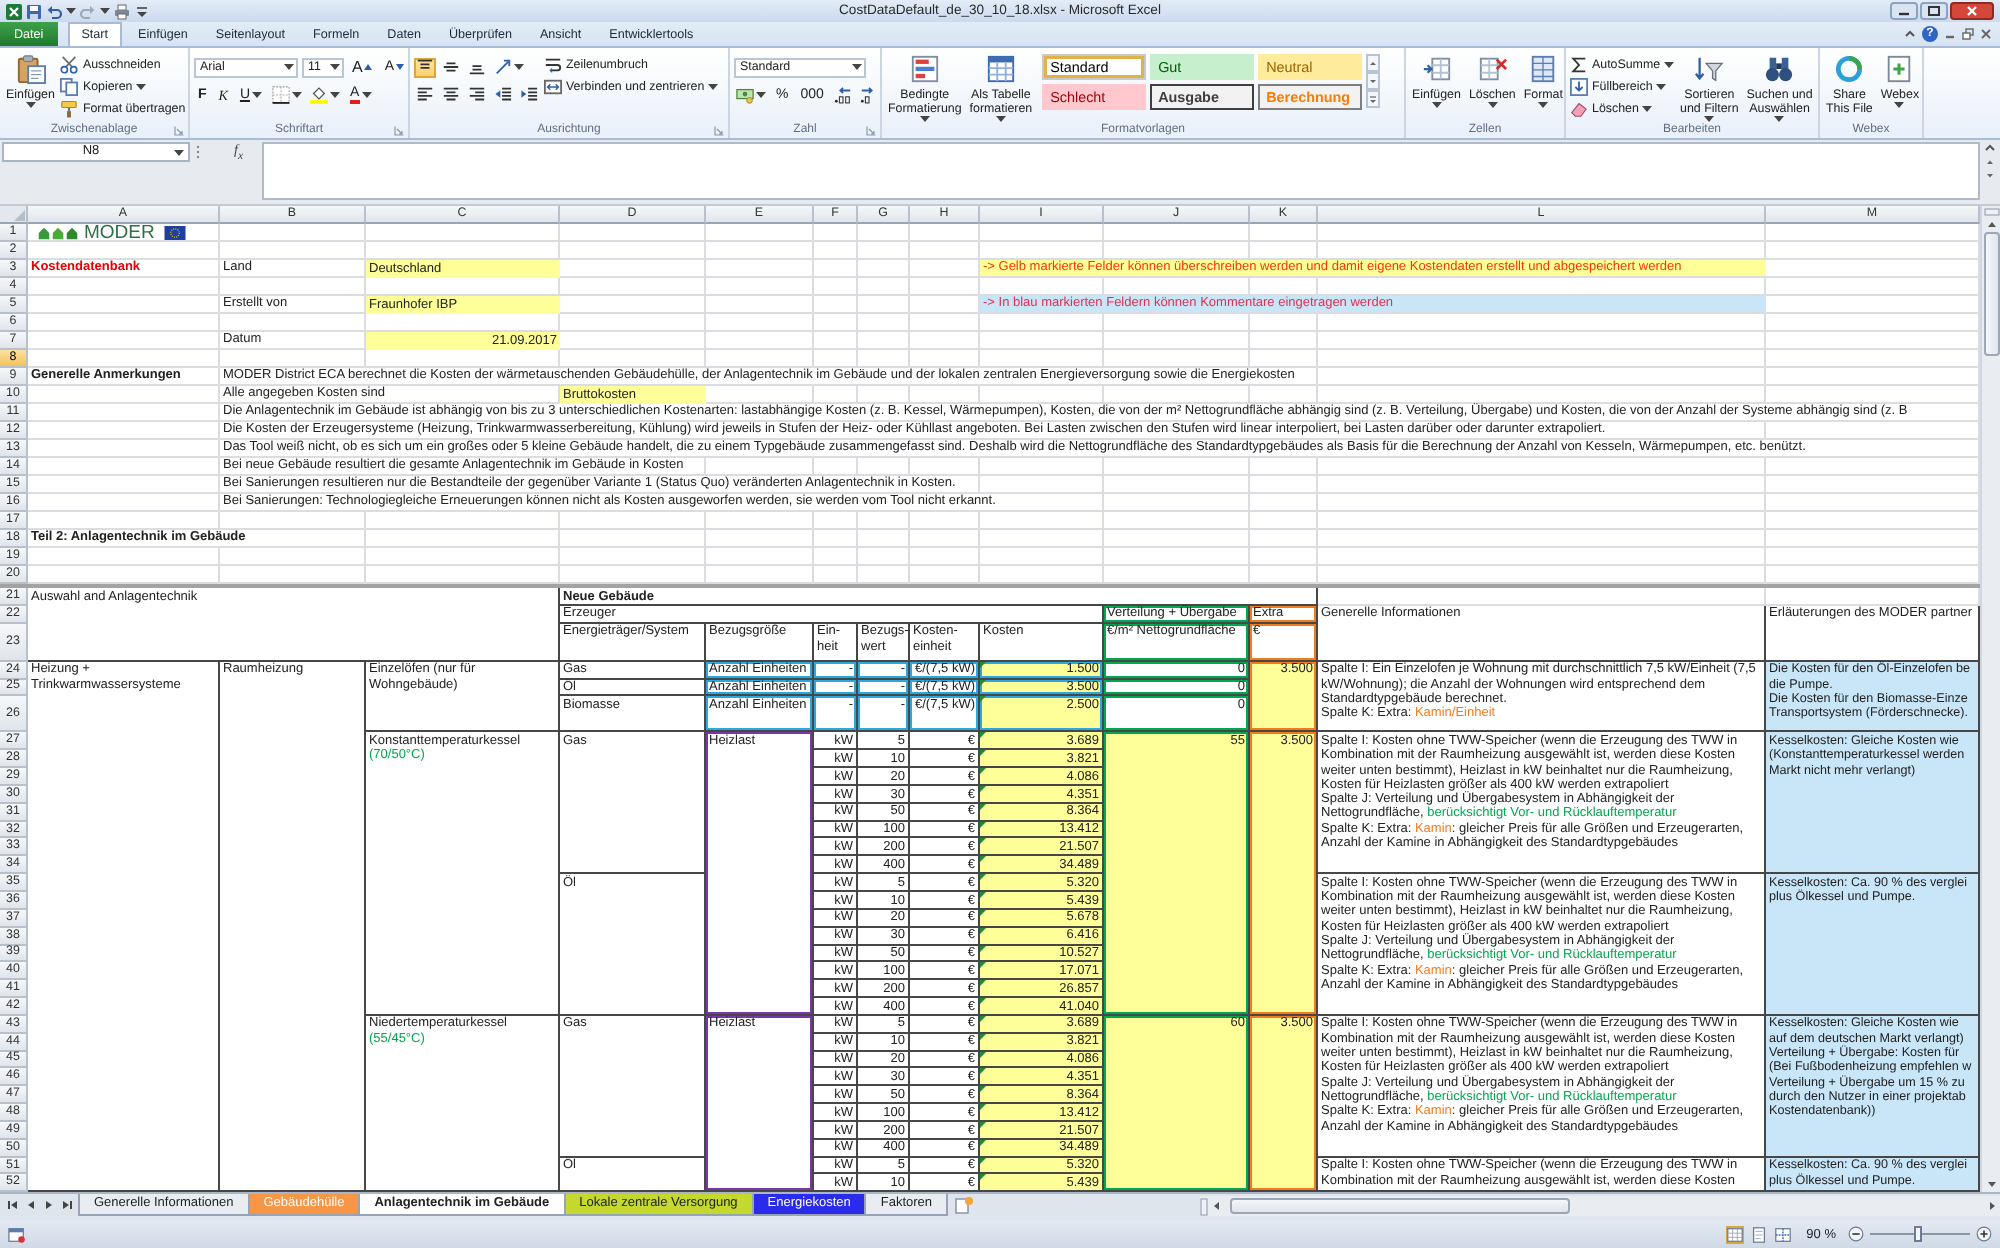 The width and height of the screenshot is (2000, 1250). I want to click on split-handle-icon, so click(1204, 1206).